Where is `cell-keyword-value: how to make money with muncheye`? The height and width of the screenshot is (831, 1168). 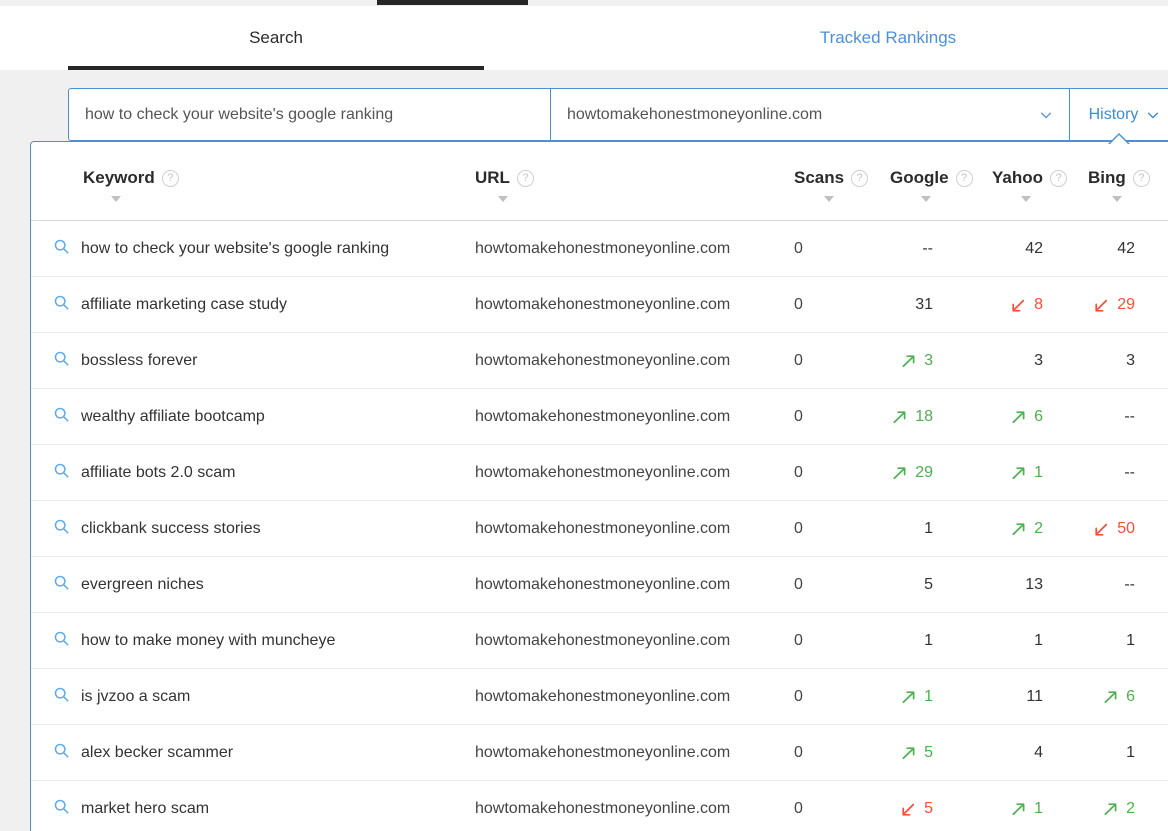
cell-keyword-value: how to make money with muncheye is located at coordinates (208, 640).